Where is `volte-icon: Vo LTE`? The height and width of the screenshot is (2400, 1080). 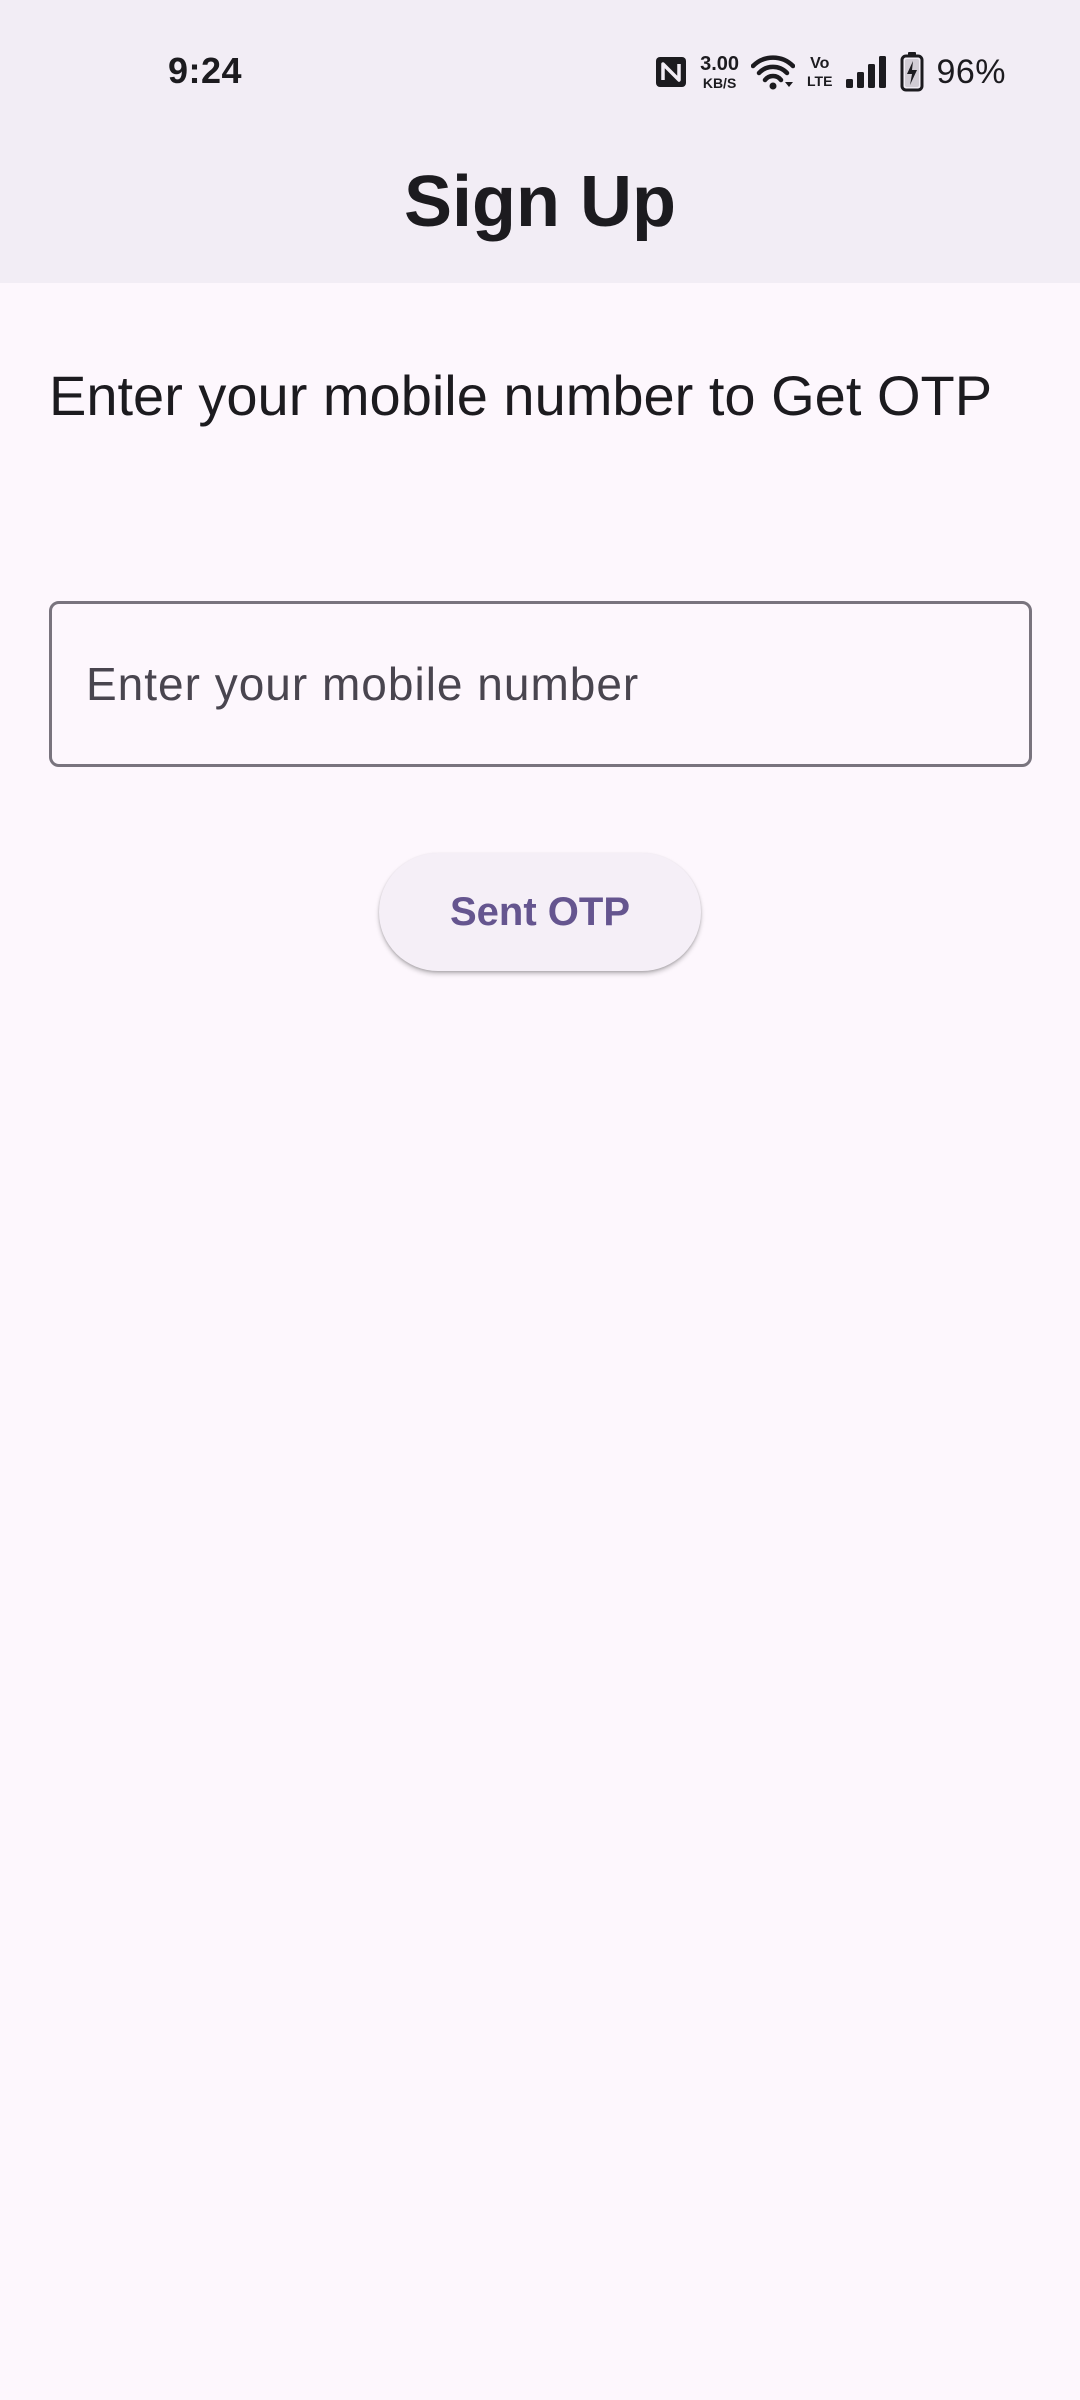
volte-icon: Vo LTE is located at coordinates (820, 72).